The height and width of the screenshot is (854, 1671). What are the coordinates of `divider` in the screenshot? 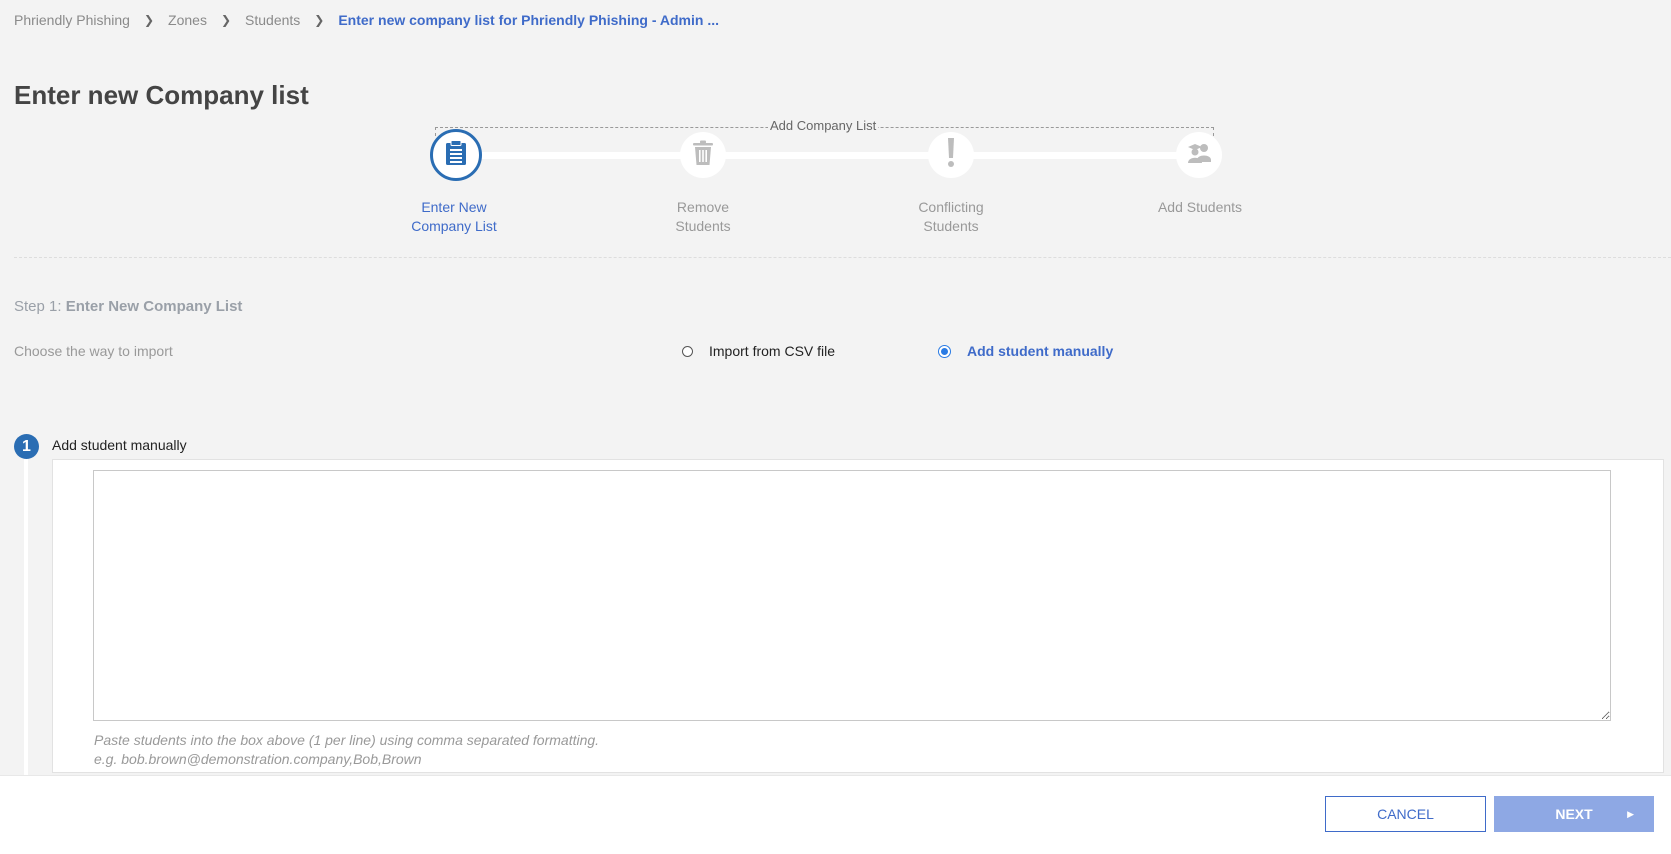 It's located at (842, 257).